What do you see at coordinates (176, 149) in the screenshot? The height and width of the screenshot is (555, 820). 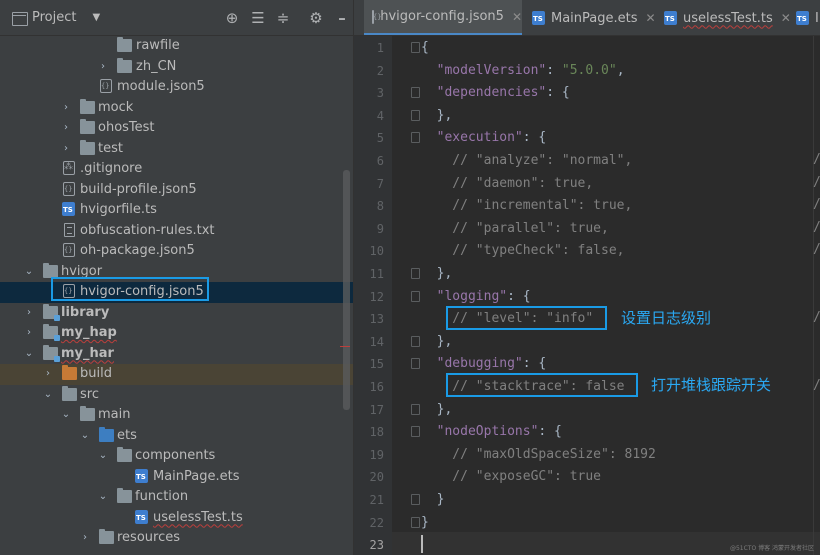 I see `tree-item-test: › test` at bounding box center [176, 149].